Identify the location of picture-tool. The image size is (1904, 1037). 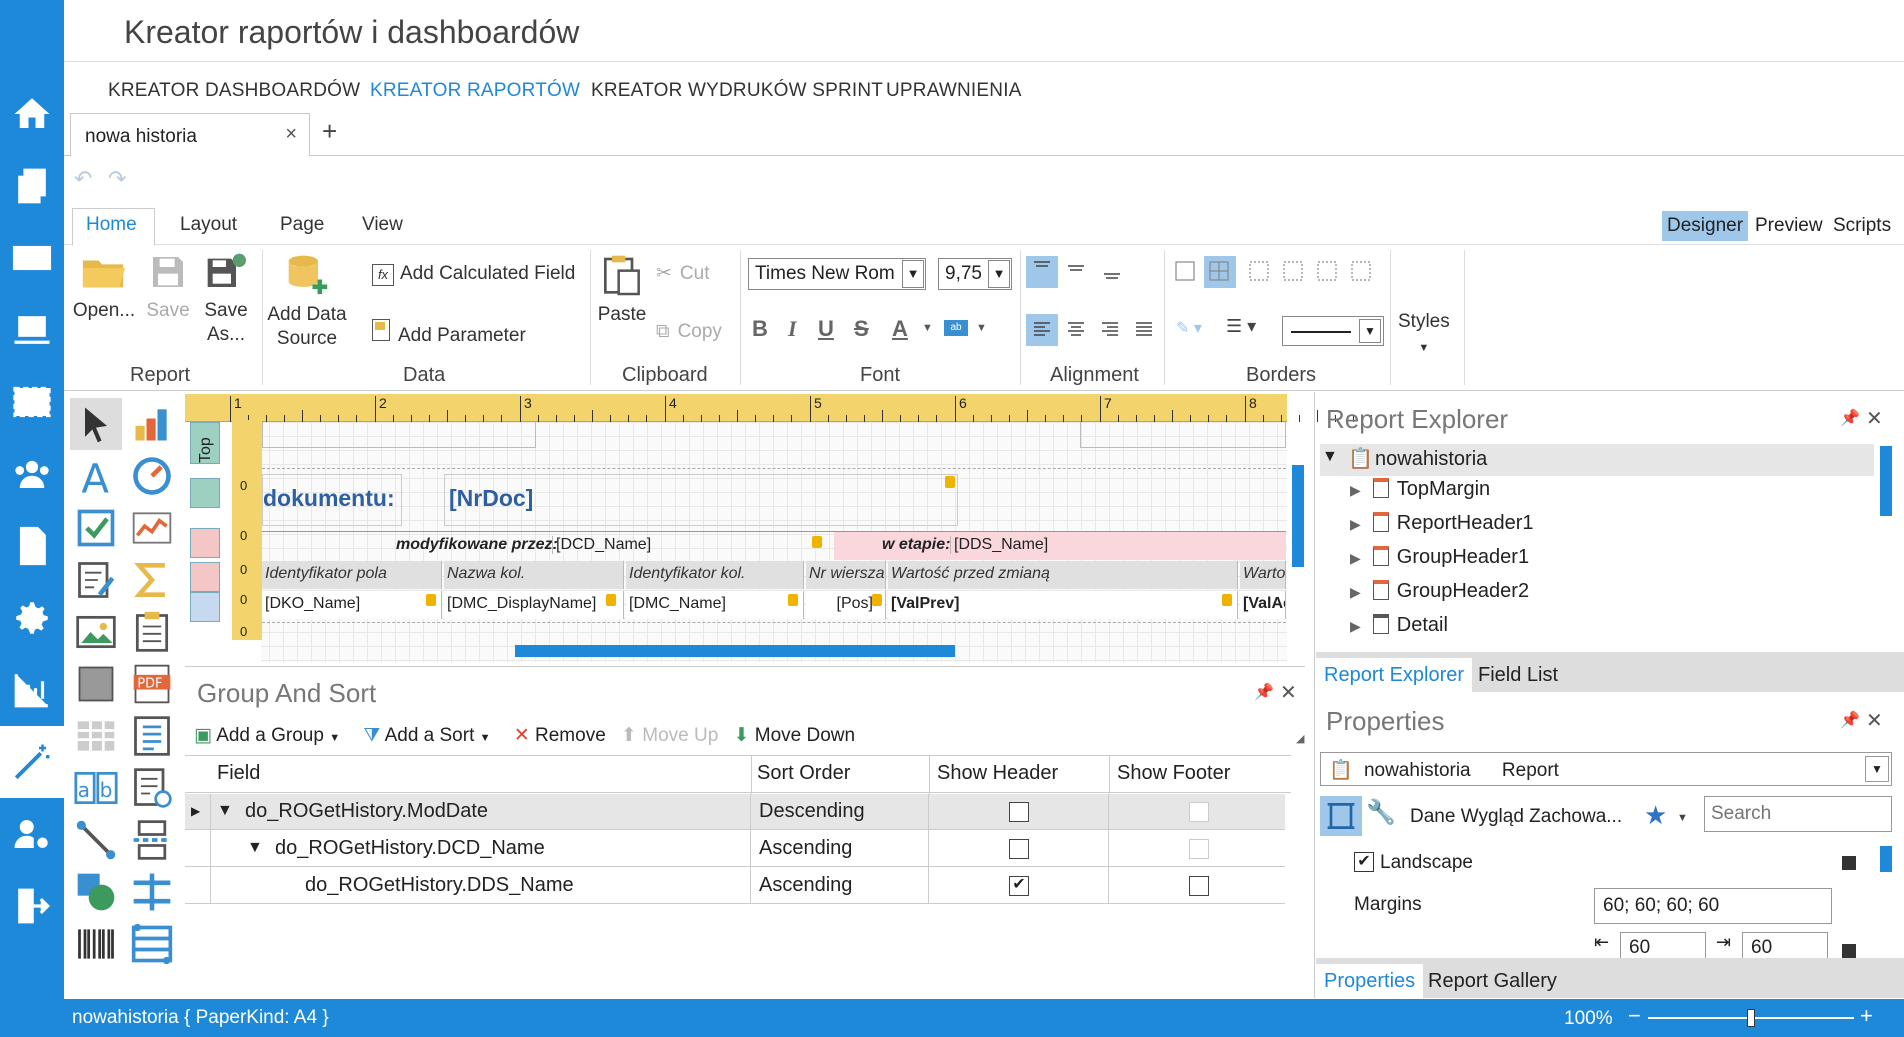
(96, 632).